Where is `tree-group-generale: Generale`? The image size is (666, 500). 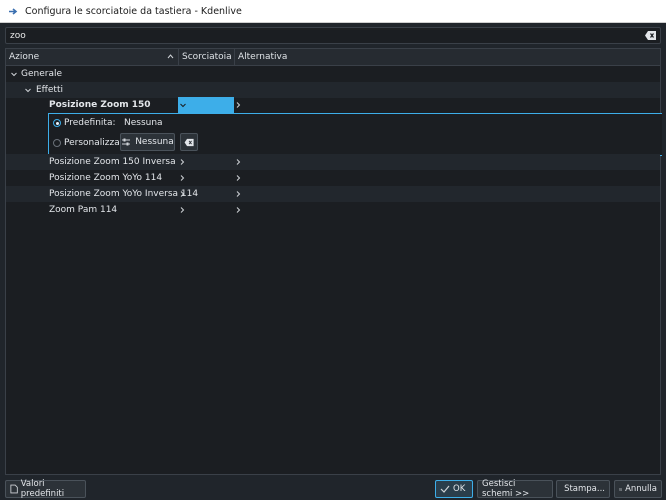 tree-group-generale: Generale is located at coordinates (333, 74).